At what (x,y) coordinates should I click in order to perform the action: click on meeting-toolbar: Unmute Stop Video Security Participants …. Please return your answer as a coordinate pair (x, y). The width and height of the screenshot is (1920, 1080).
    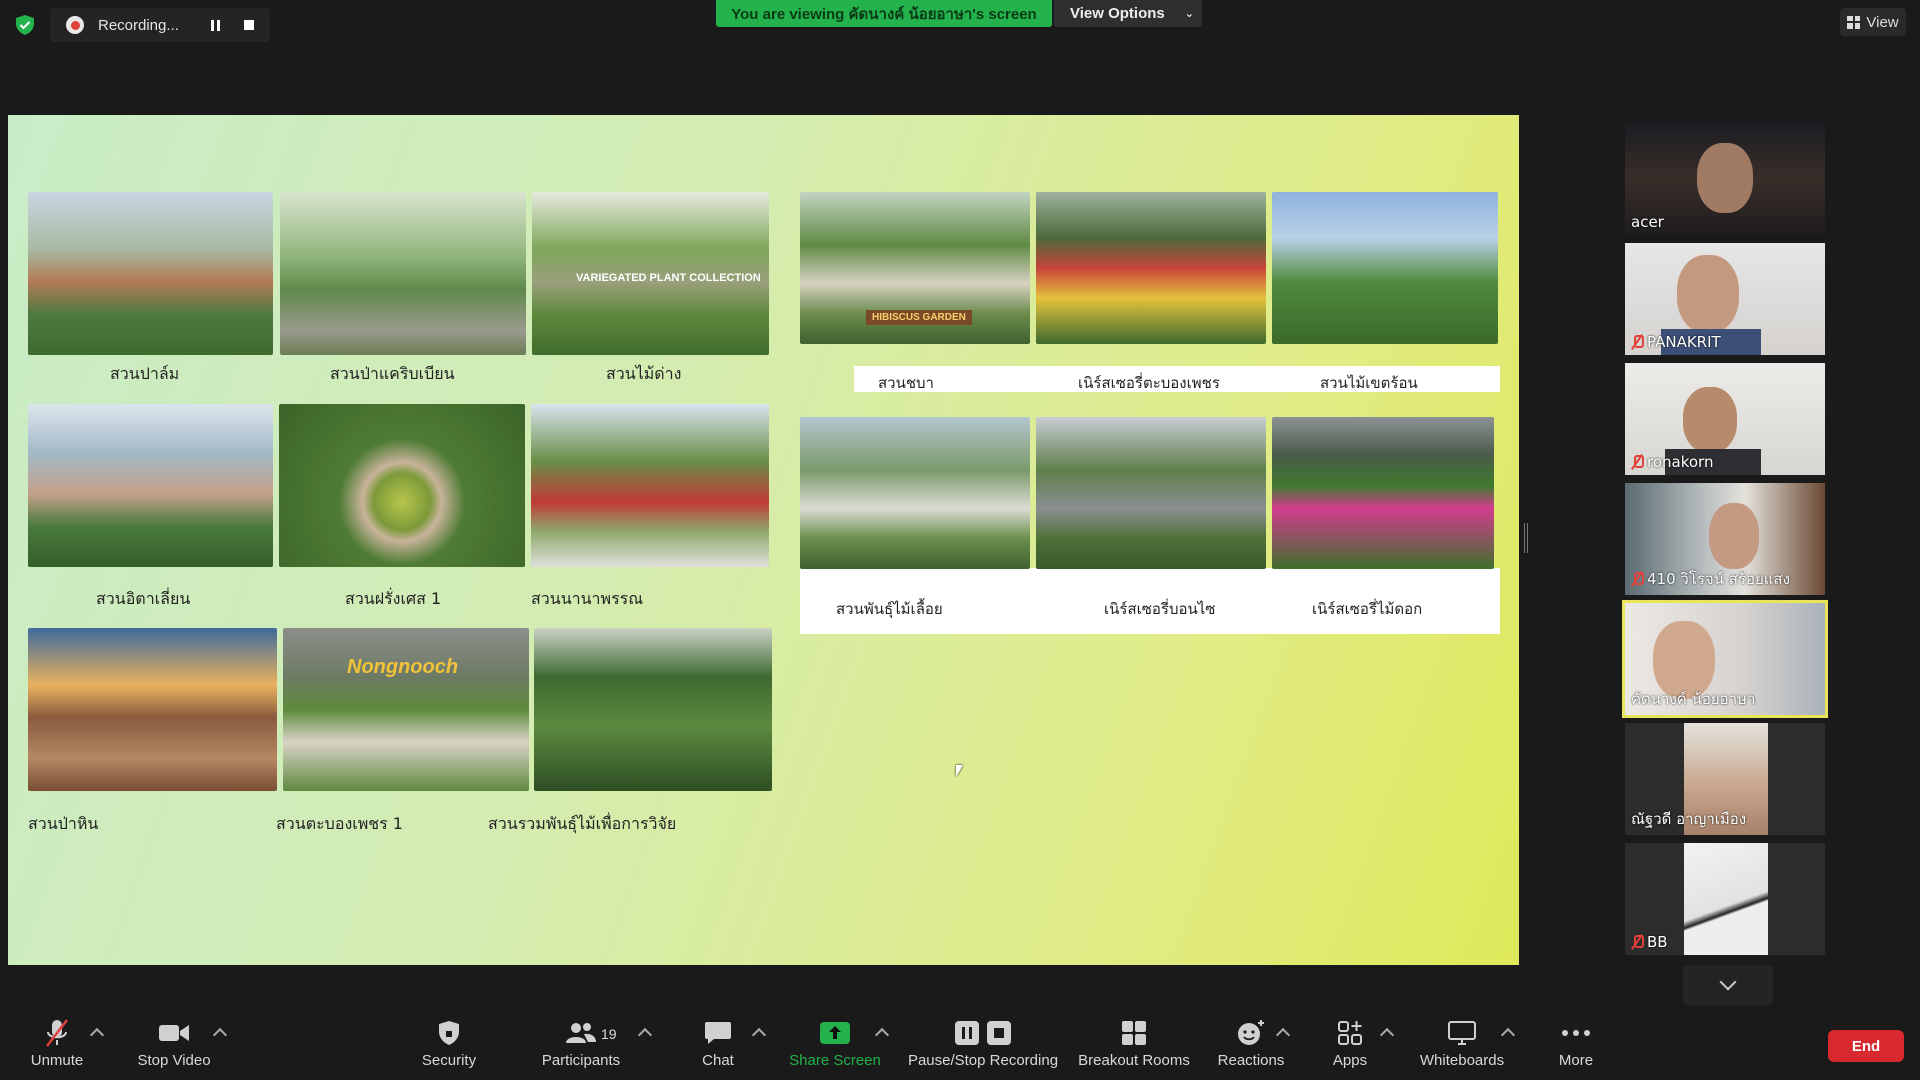
    Looking at the image, I should click on (960, 1045).